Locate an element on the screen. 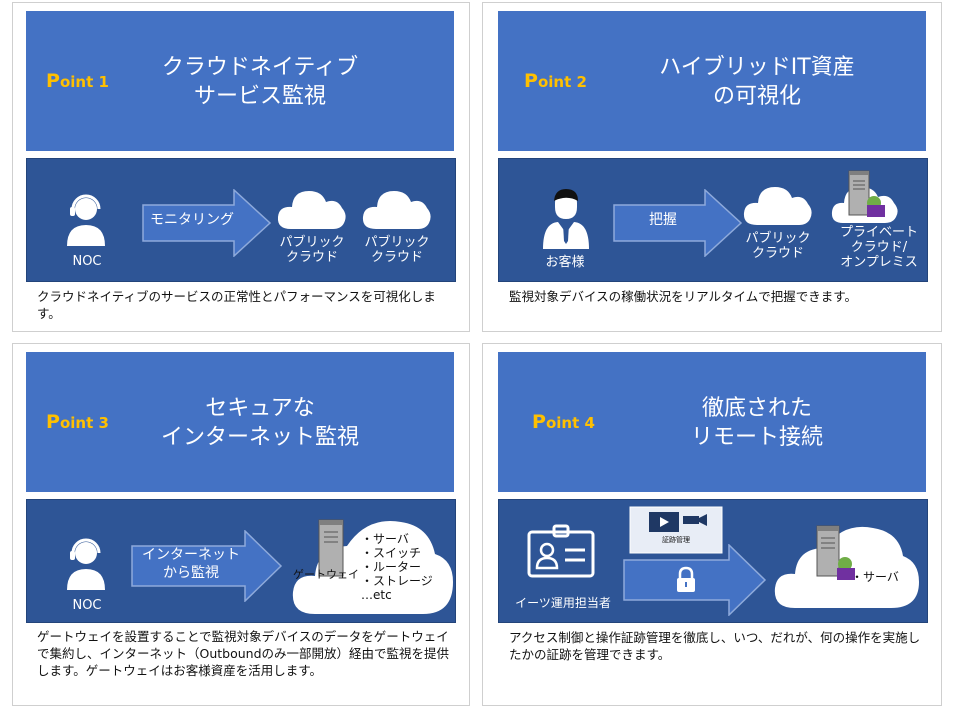 This screenshot has height=709, width=955. flow-arrow-label: モニタリング is located at coordinates (192, 220).